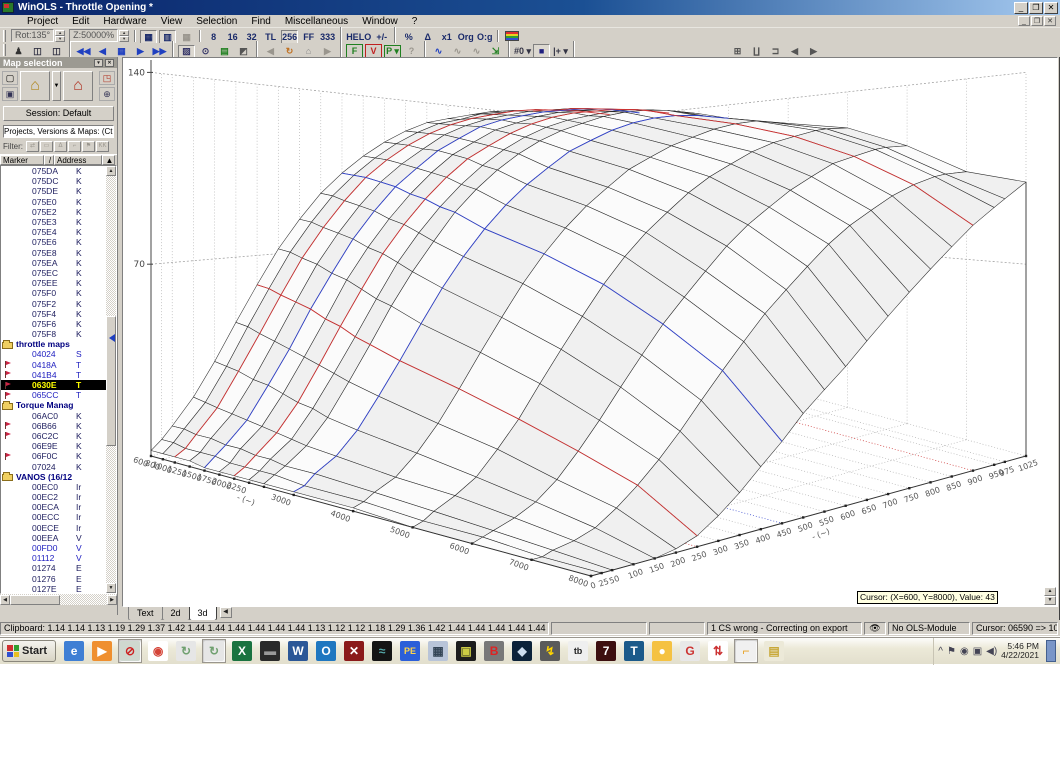 The image size is (1060, 763). What do you see at coordinates (326, 651) in the screenshot?
I see `taskbar-outlook-icon: O` at bounding box center [326, 651].